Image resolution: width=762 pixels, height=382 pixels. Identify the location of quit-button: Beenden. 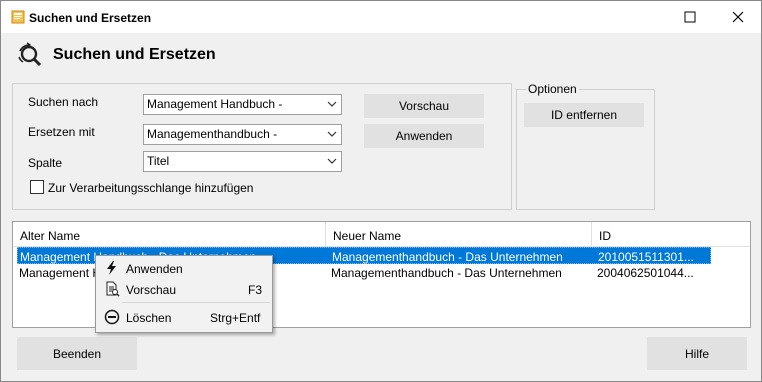
(77, 353).